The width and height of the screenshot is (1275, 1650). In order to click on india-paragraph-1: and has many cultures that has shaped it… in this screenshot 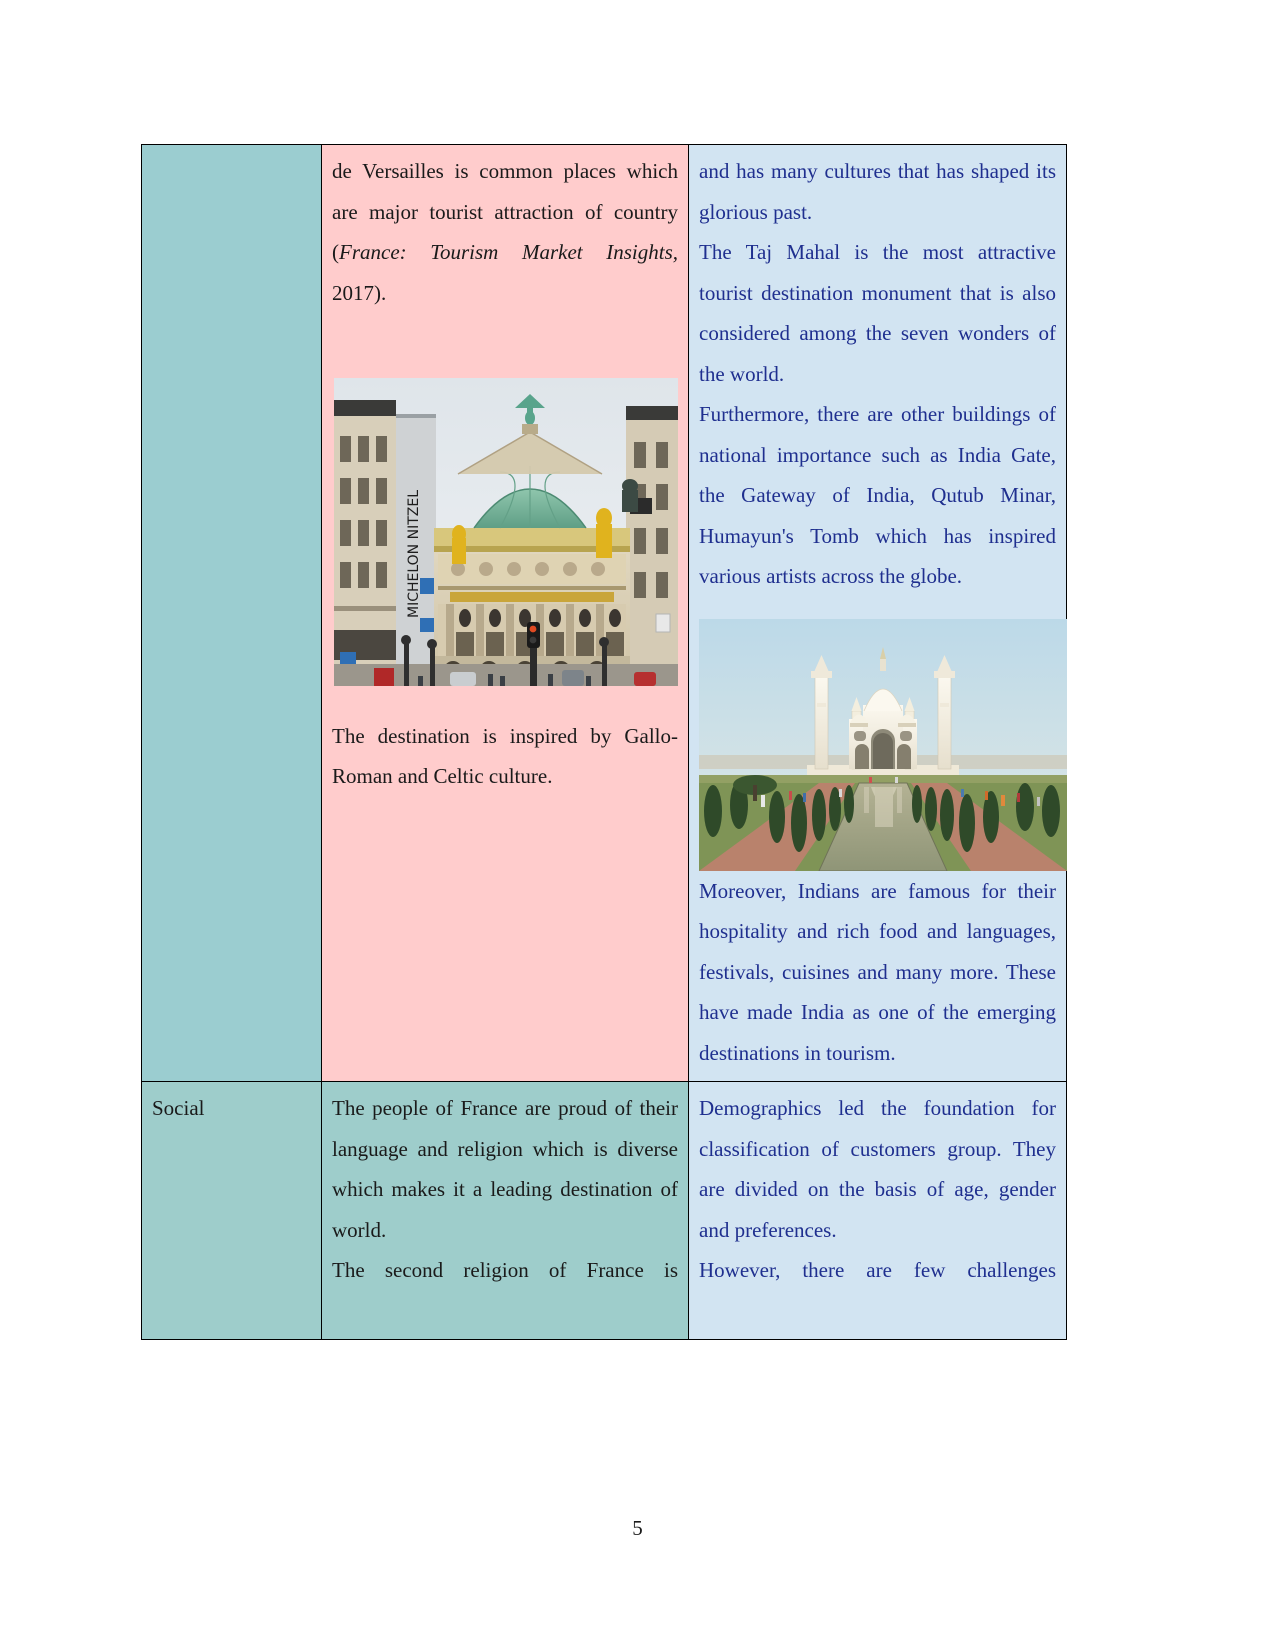, I will do `click(877, 191)`.